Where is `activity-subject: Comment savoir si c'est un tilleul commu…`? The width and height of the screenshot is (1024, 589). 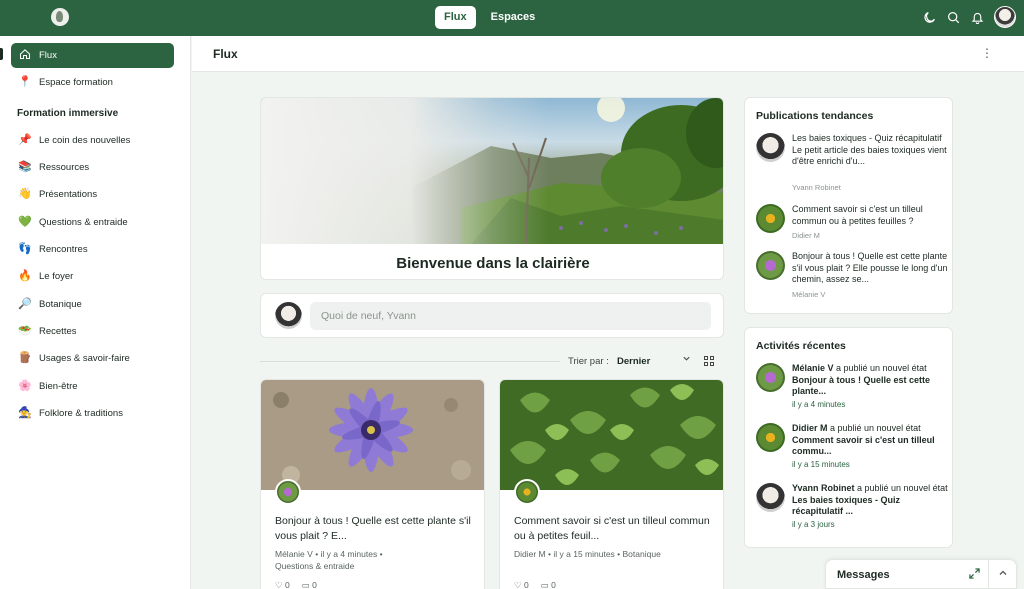 activity-subject: Comment savoir si c'est un tilleul commu… is located at coordinates (863, 446).